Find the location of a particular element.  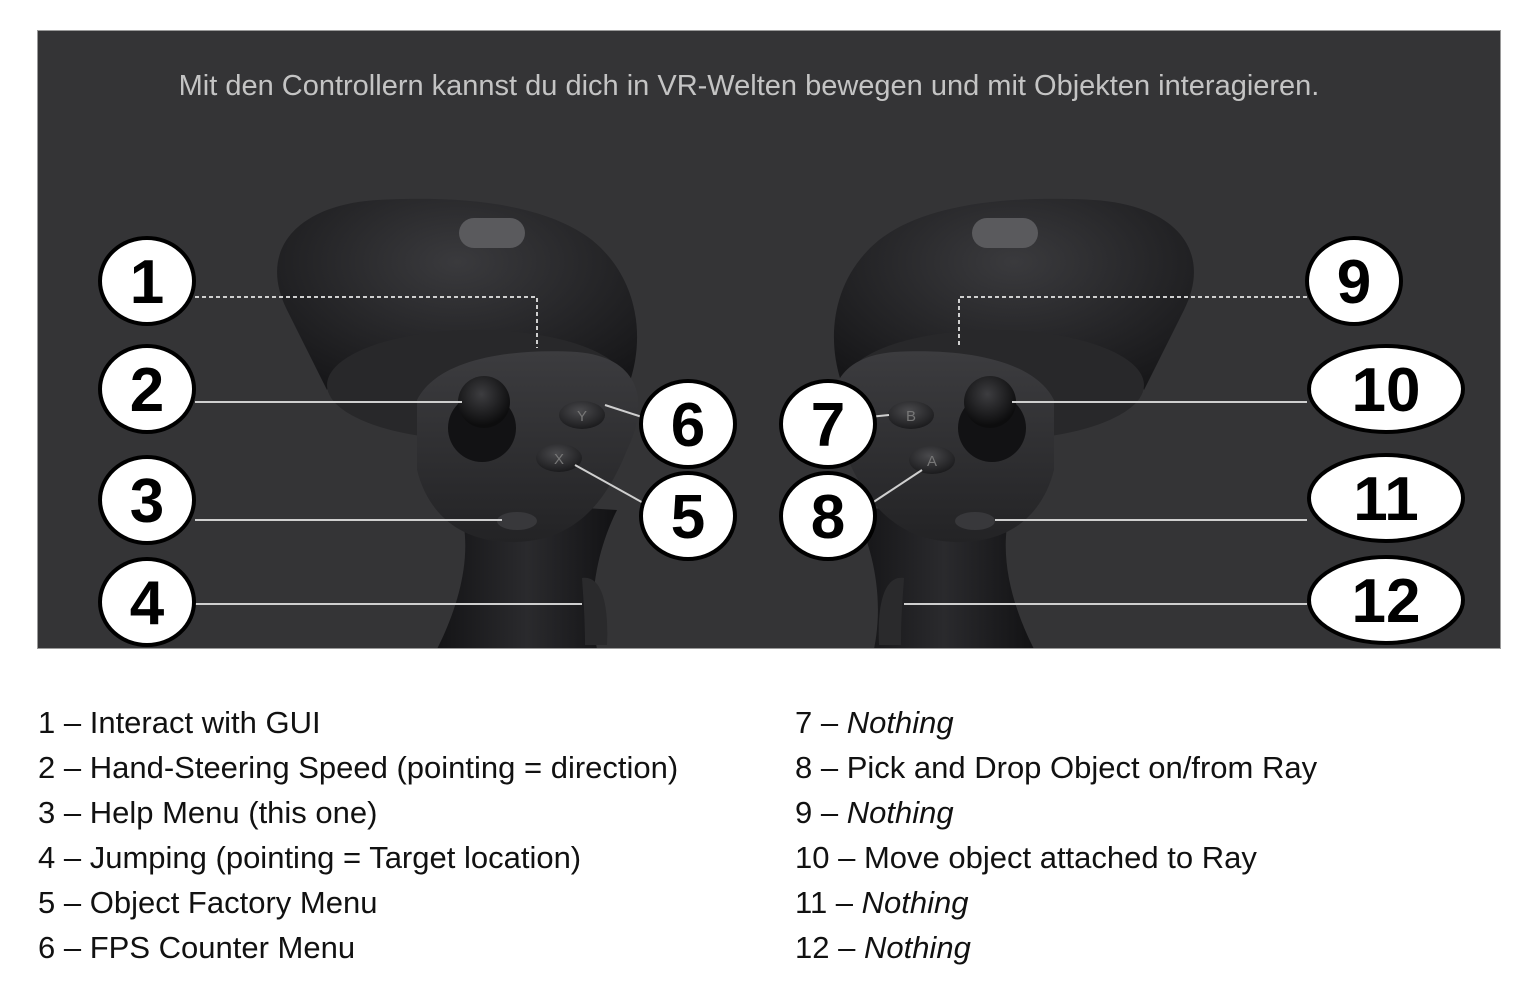

legend-number: 1 is located at coordinates (47, 722).